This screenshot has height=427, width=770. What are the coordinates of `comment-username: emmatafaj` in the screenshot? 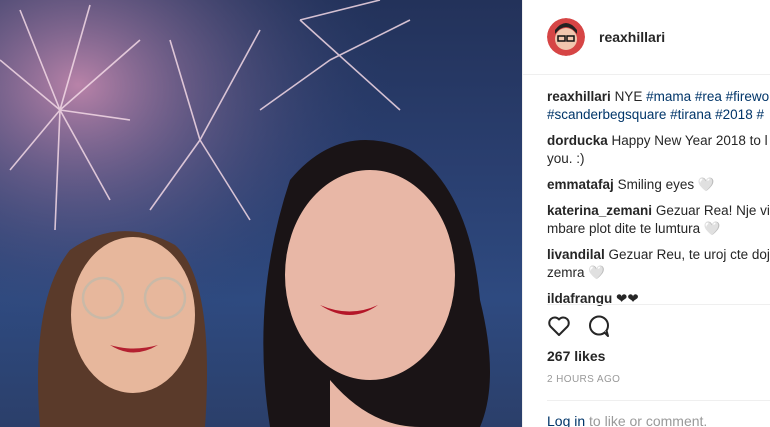 It's located at (580, 184).